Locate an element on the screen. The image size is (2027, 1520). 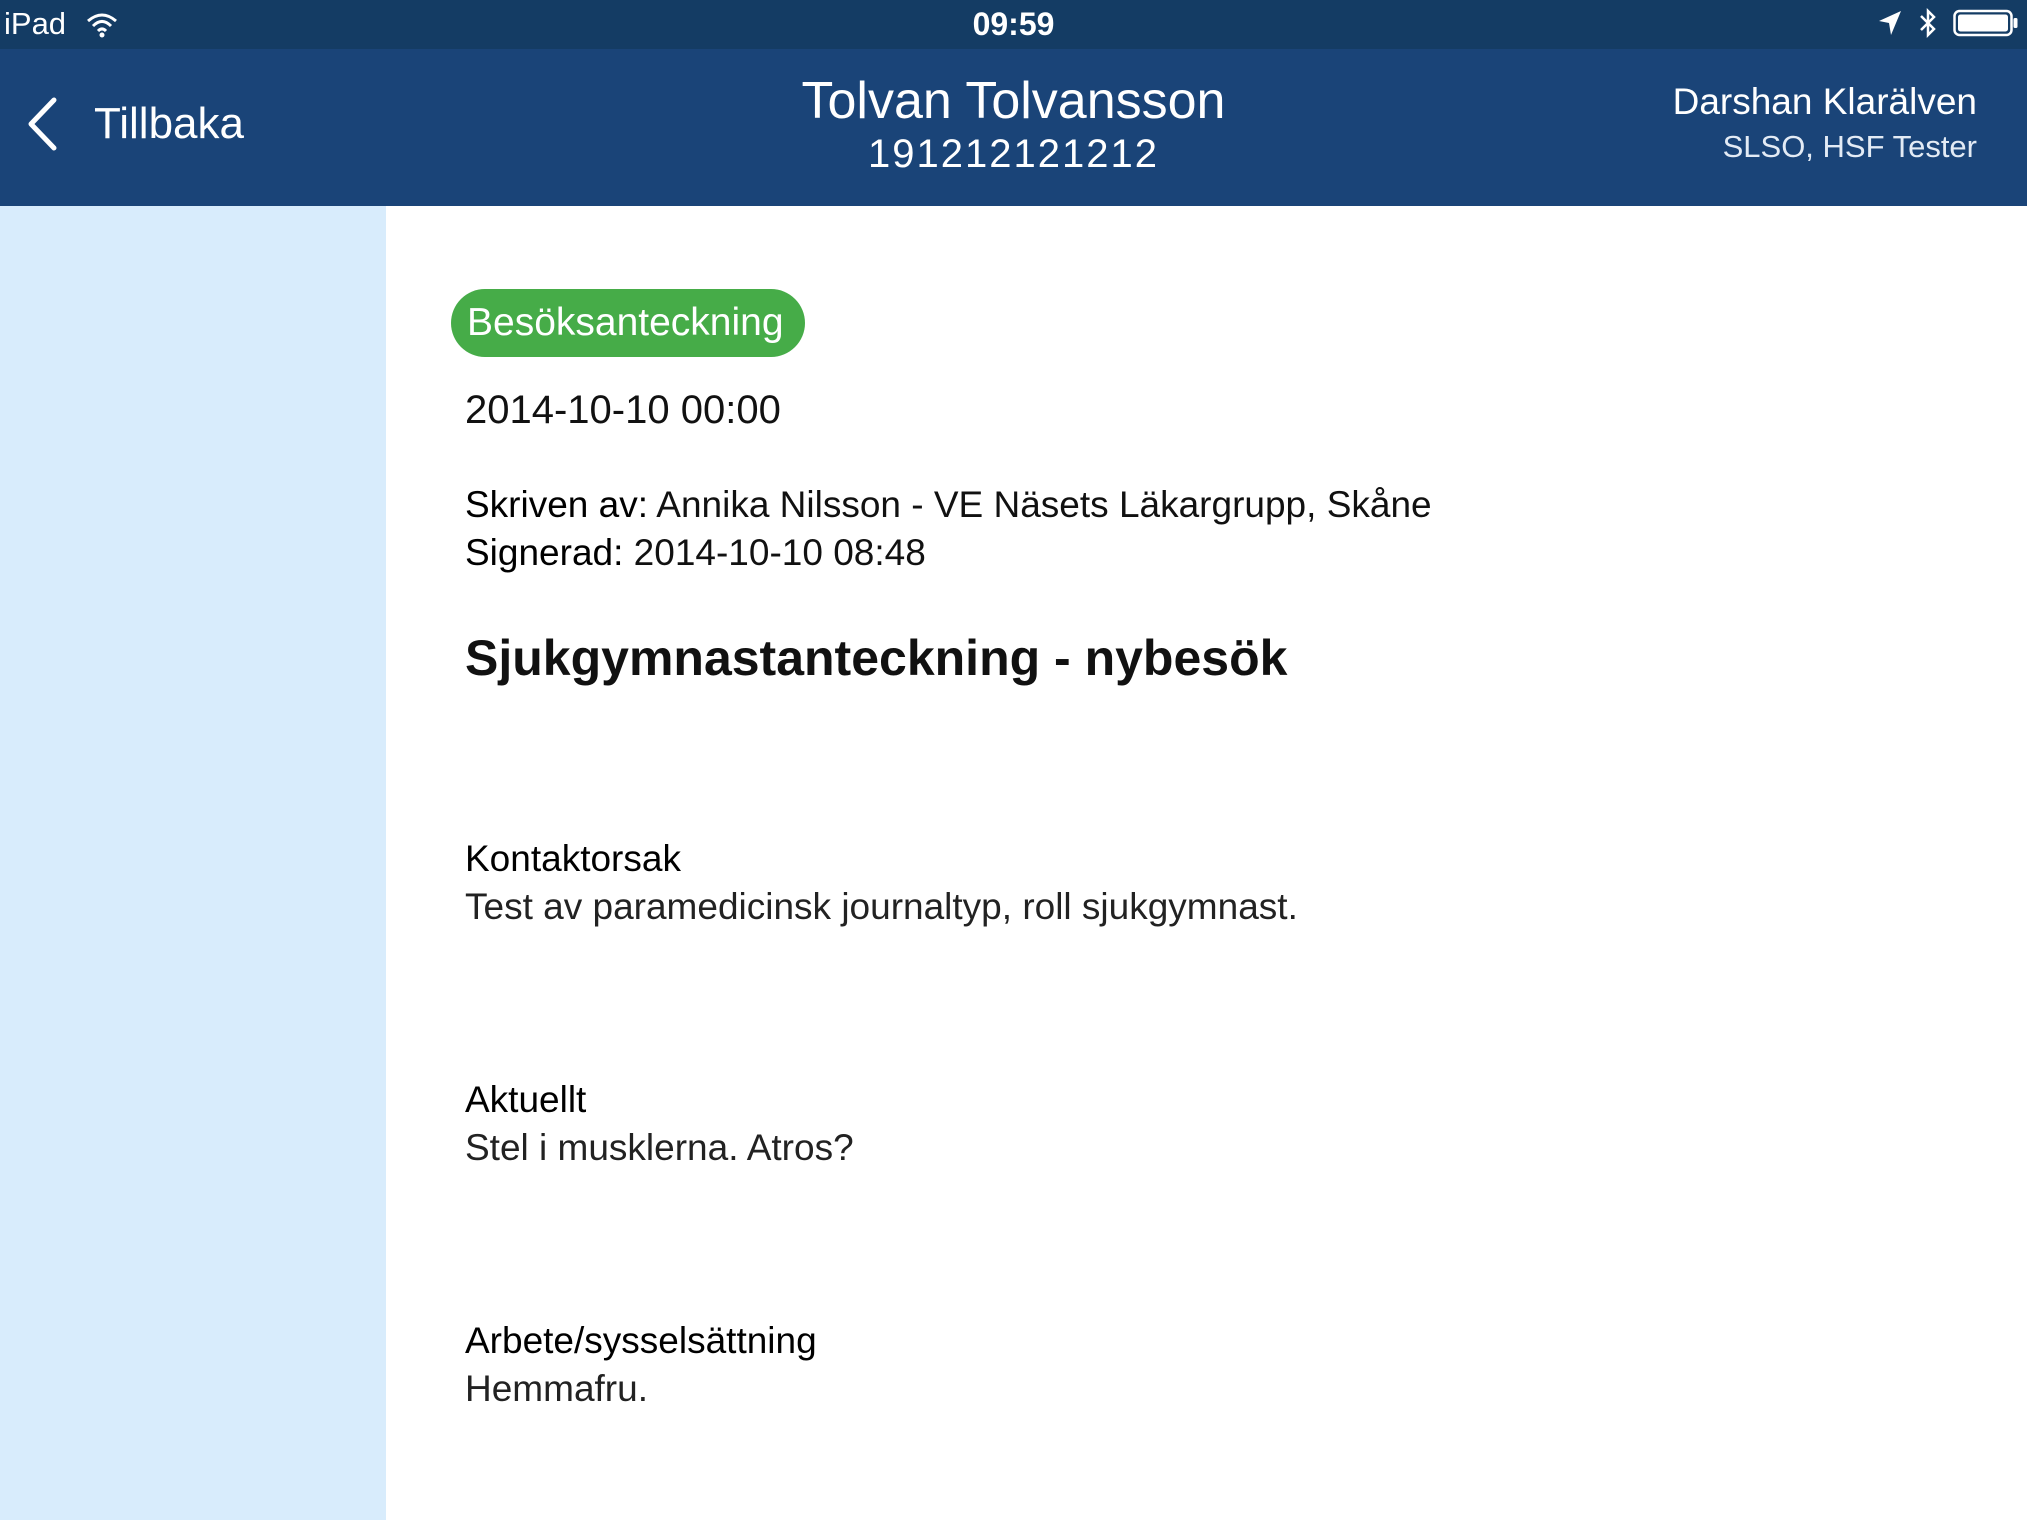
signed-line: Signerad: 2014-10-10 08:48 is located at coordinates (695, 553).